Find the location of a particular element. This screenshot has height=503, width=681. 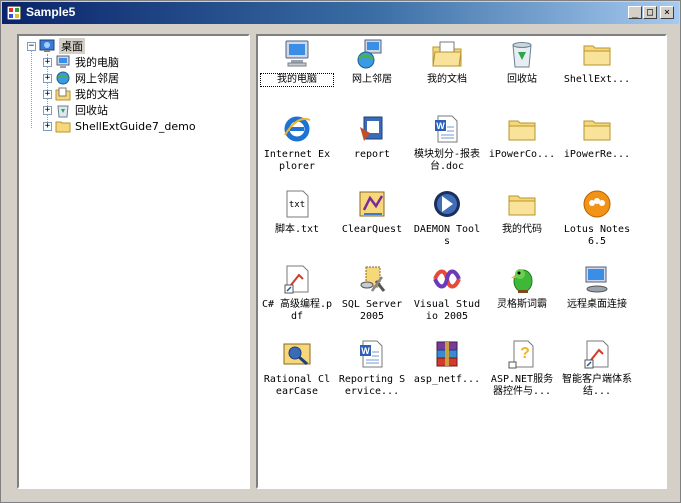

list-item-label: 灵格斯词霸 is located at coordinates (522, 304).